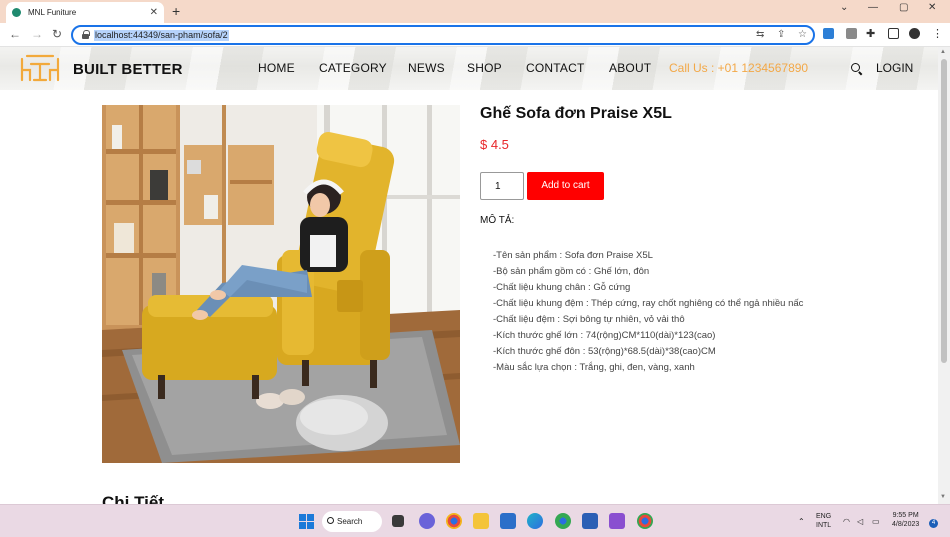 This screenshot has width=950, height=537. I want to click on product-price: $ 4.5, so click(494, 144).